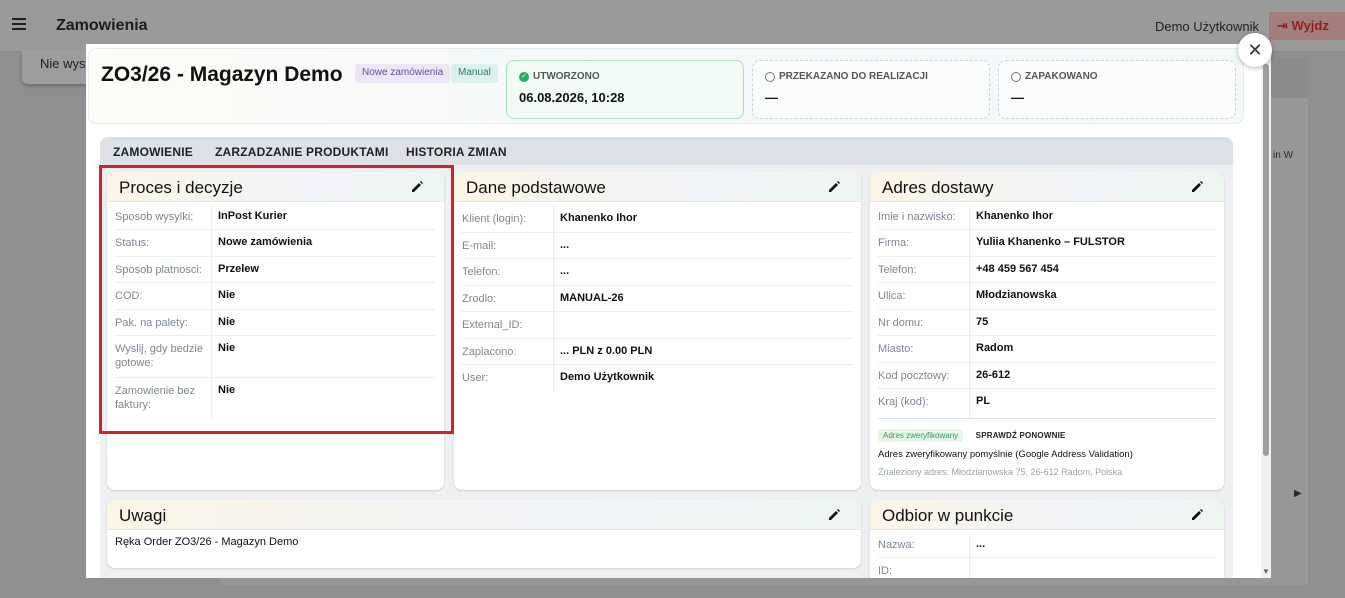 The width and height of the screenshot is (1345, 598). Describe the element at coordinates (1047, 568) in the screenshot. I see `field-row: ID:` at that location.